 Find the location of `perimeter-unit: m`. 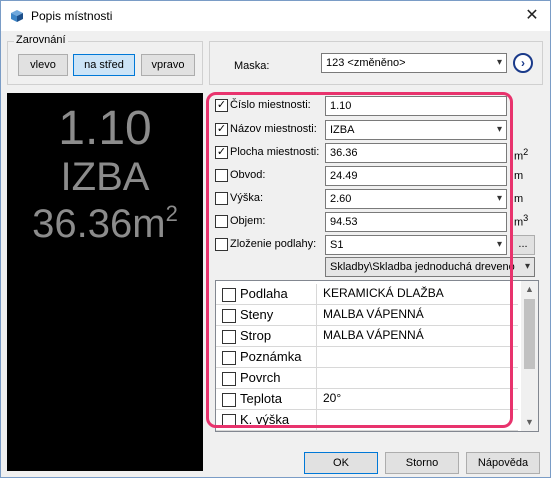

perimeter-unit: m is located at coordinates (519, 176).